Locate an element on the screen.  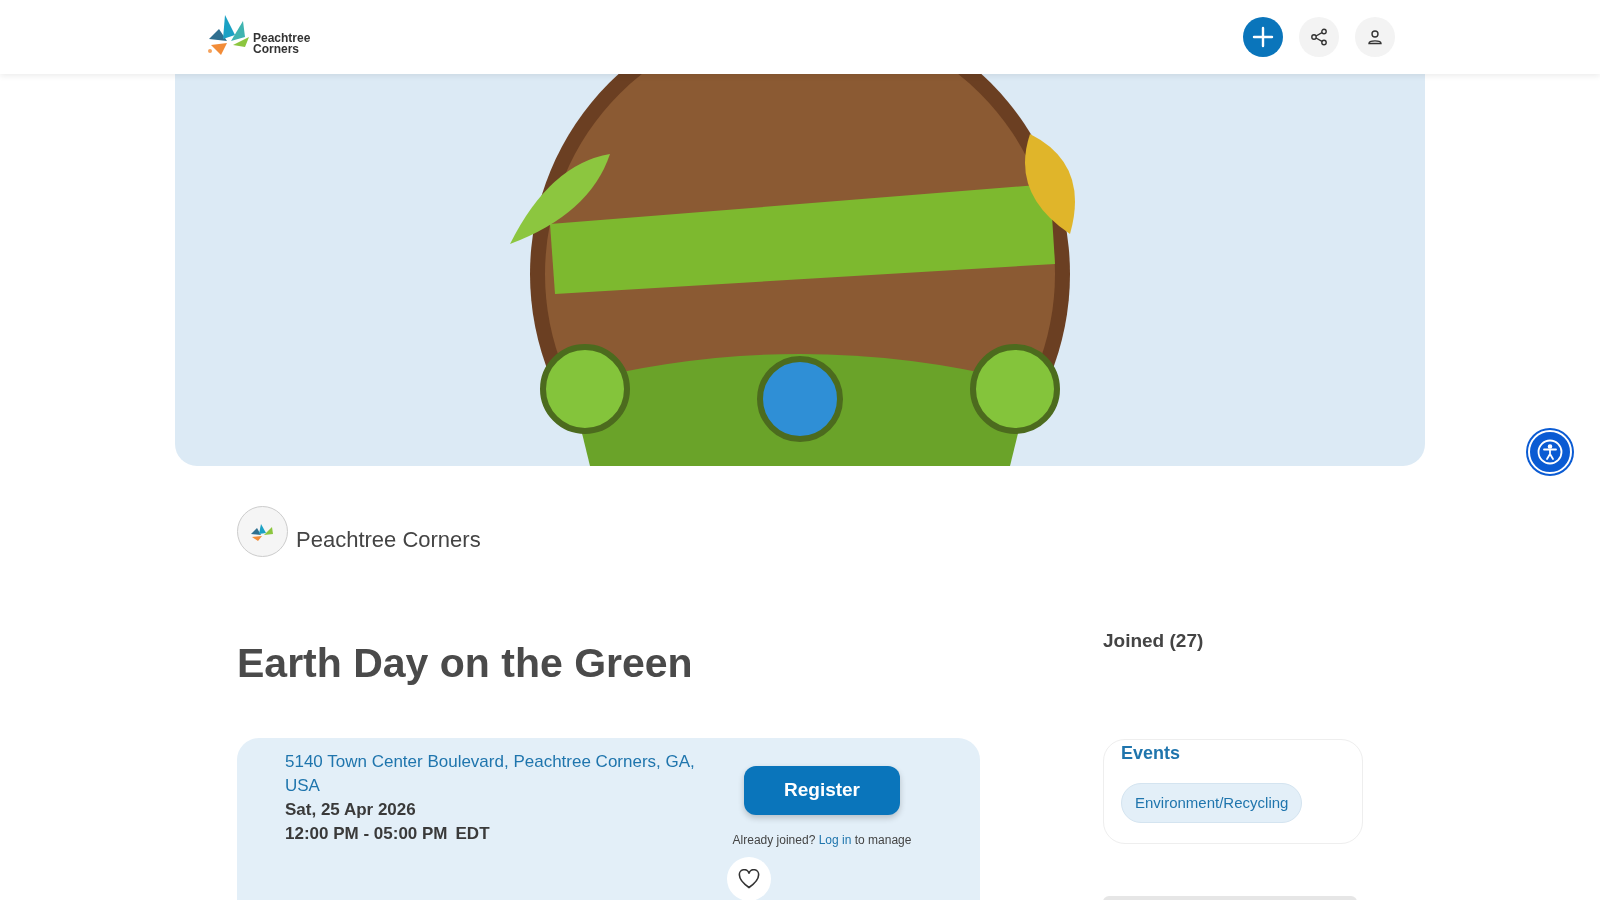
event-title: Earth Day on the Green is located at coordinates (465, 663).